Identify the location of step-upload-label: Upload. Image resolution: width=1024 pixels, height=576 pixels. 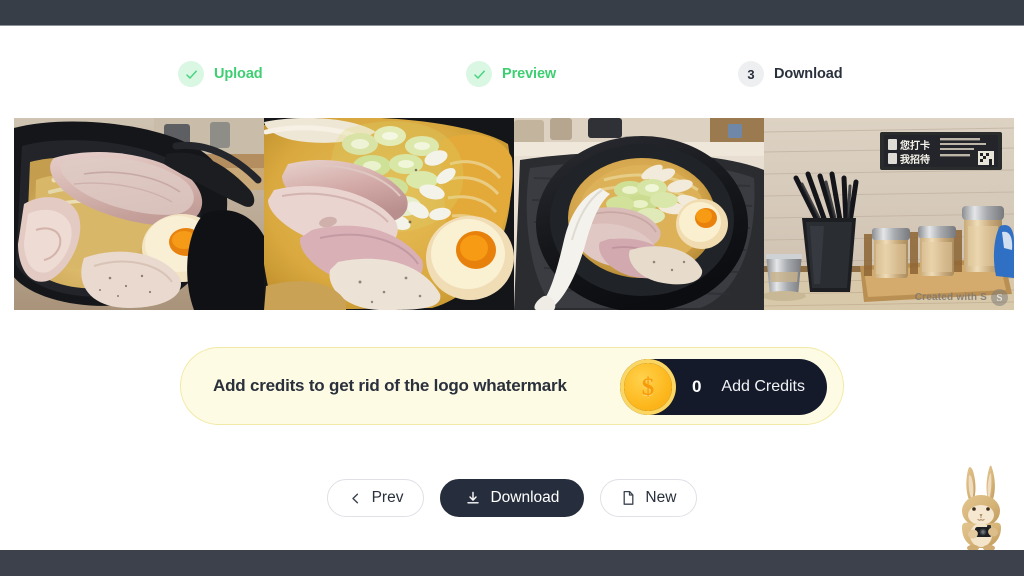
(238, 74).